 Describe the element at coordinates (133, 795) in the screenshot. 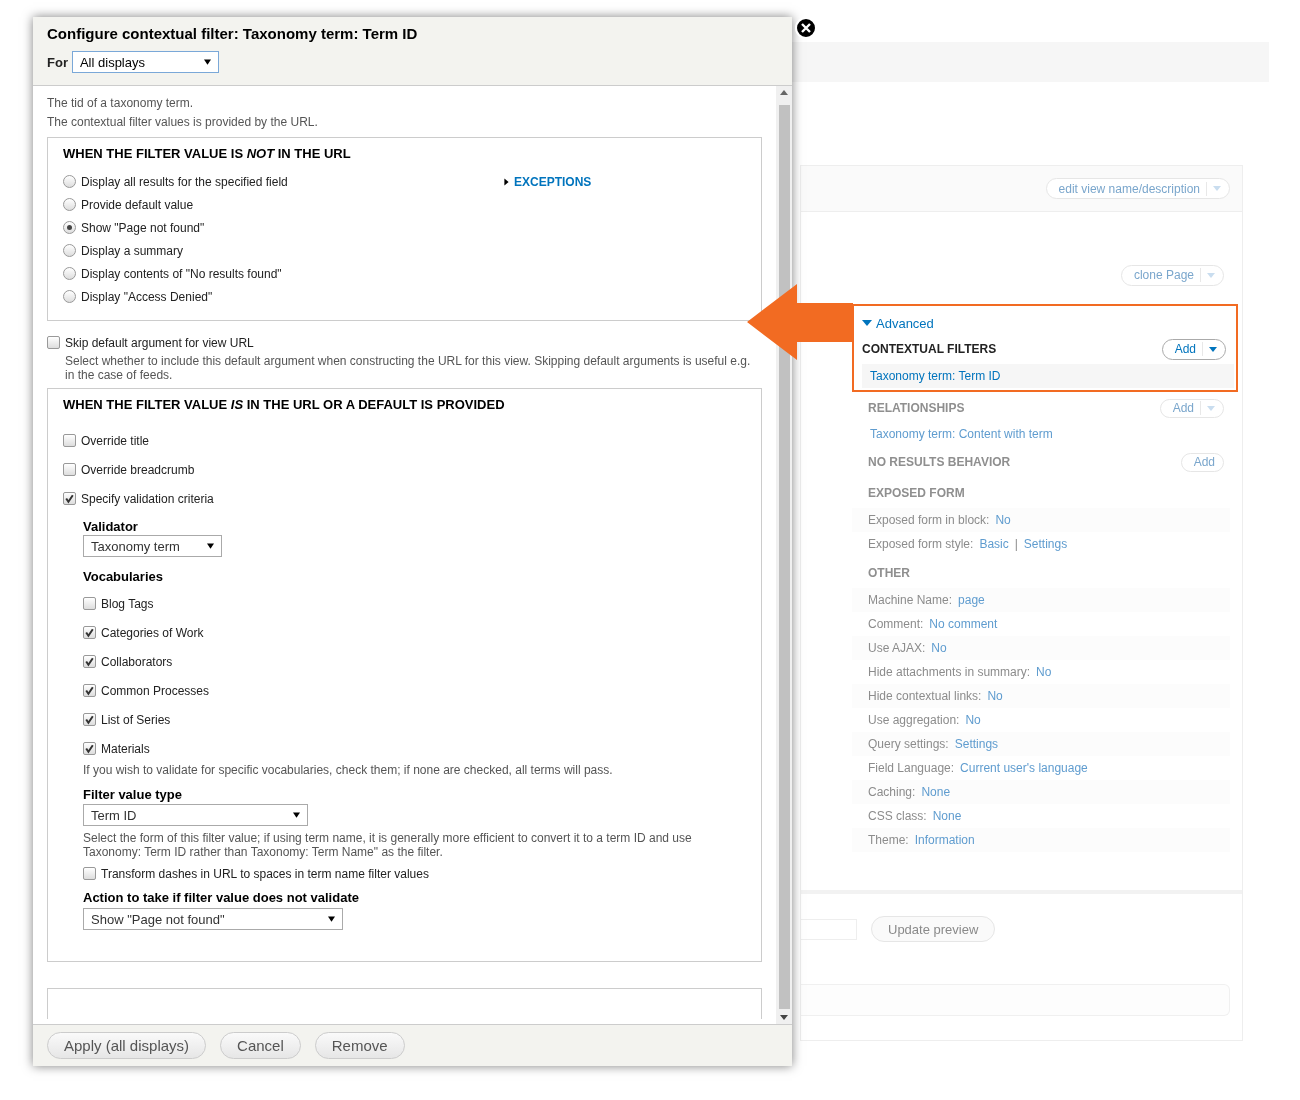

I see `field-label: Filter value type` at that location.